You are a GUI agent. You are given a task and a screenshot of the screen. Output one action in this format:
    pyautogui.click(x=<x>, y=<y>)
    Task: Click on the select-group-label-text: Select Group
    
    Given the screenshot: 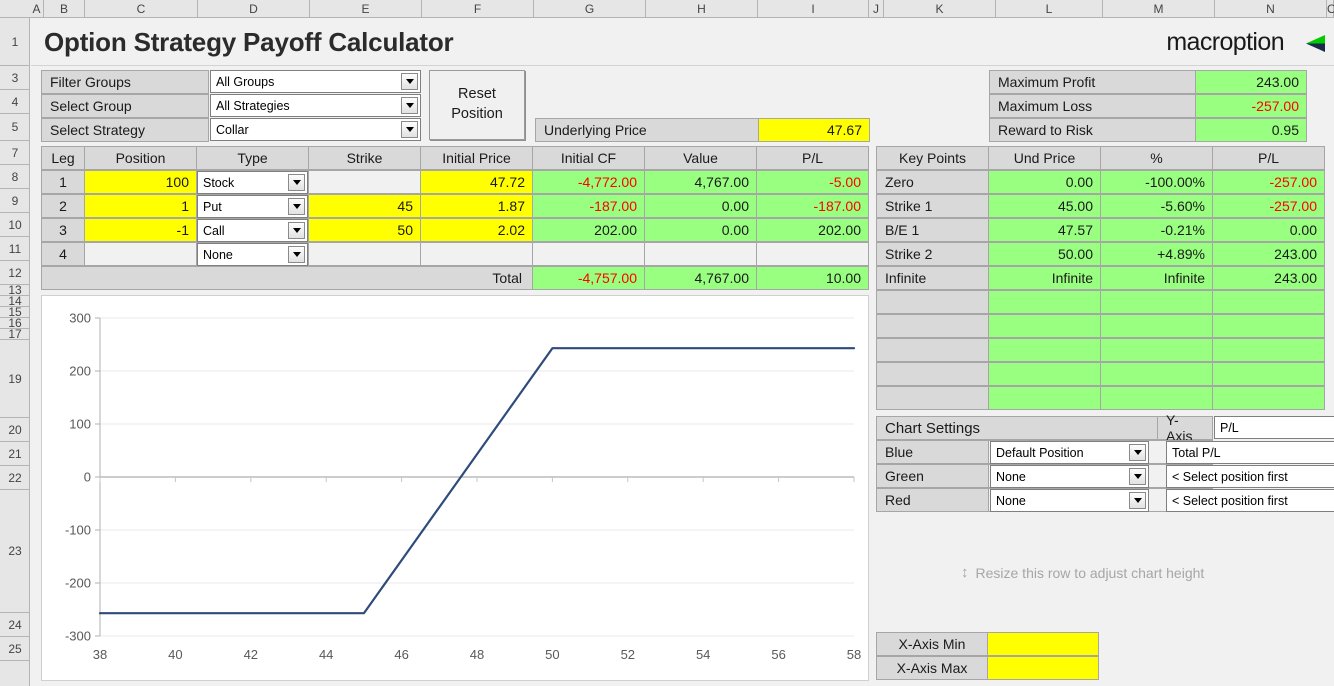 What is the action you would take?
    pyautogui.click(x=91, y=106)
    